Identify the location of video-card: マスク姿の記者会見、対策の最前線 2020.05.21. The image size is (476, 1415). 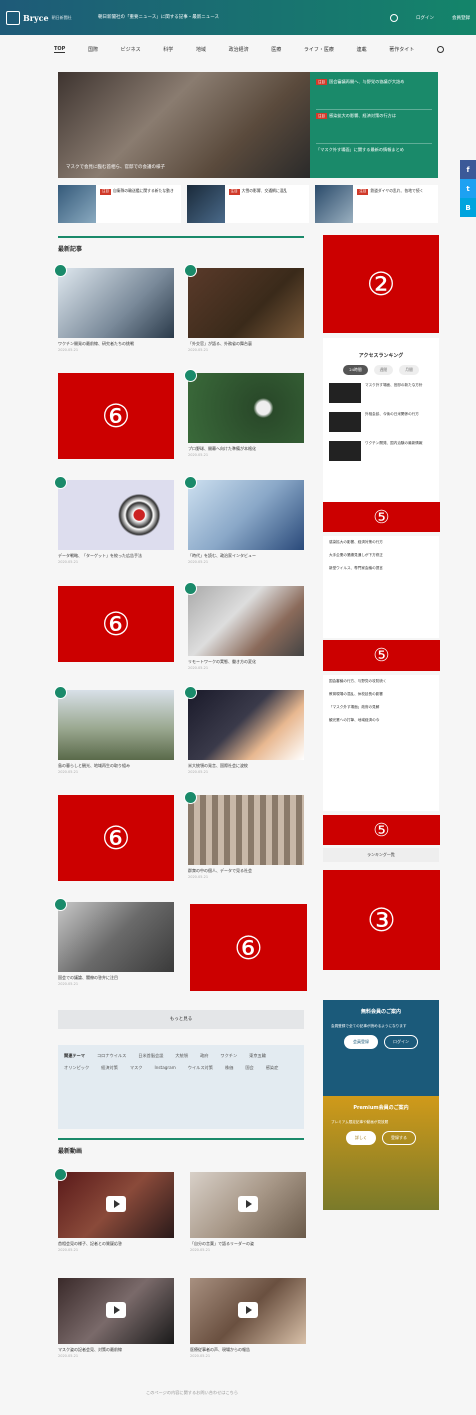
(116, 1318).